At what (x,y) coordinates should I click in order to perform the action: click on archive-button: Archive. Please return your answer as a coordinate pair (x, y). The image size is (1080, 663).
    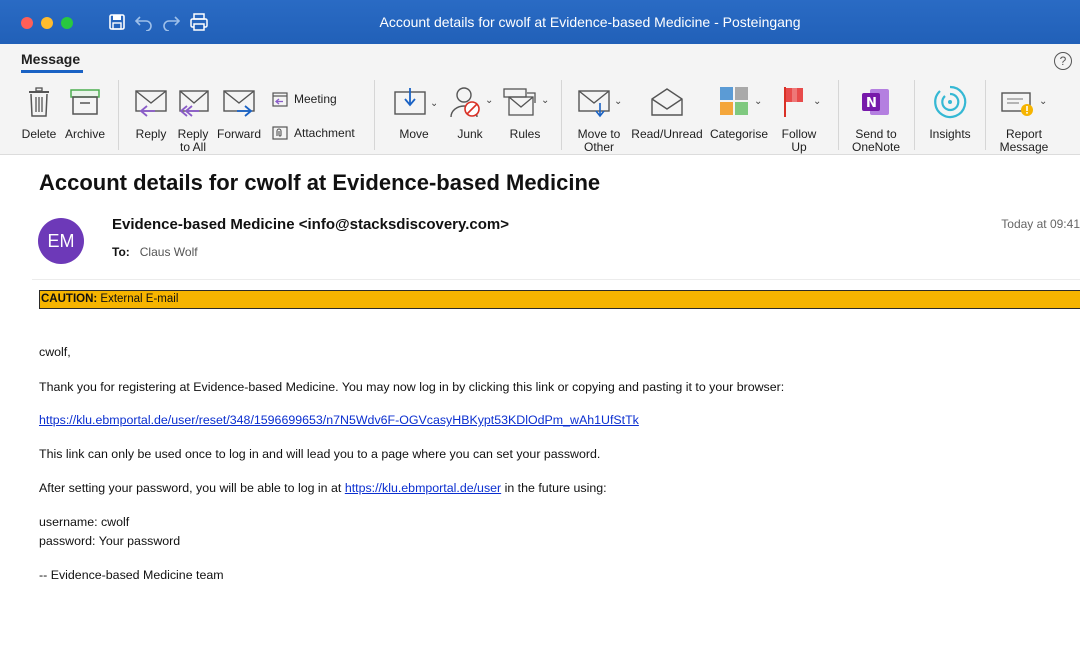
    Looking at the image, I should click on (85, 111).